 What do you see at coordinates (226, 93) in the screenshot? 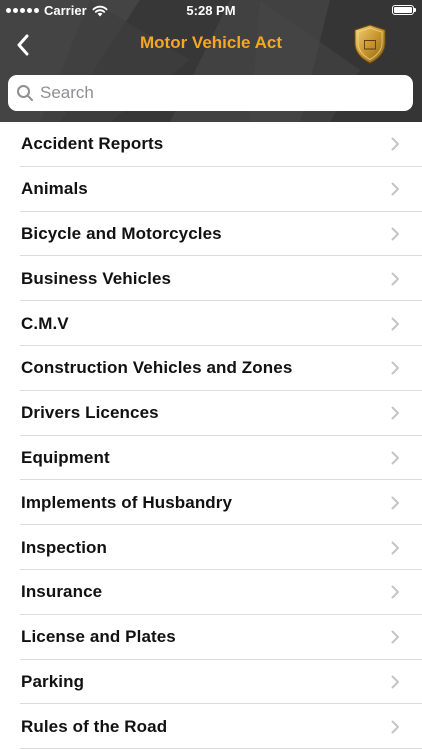
I see `search-input` at bounding box center [226, 93].